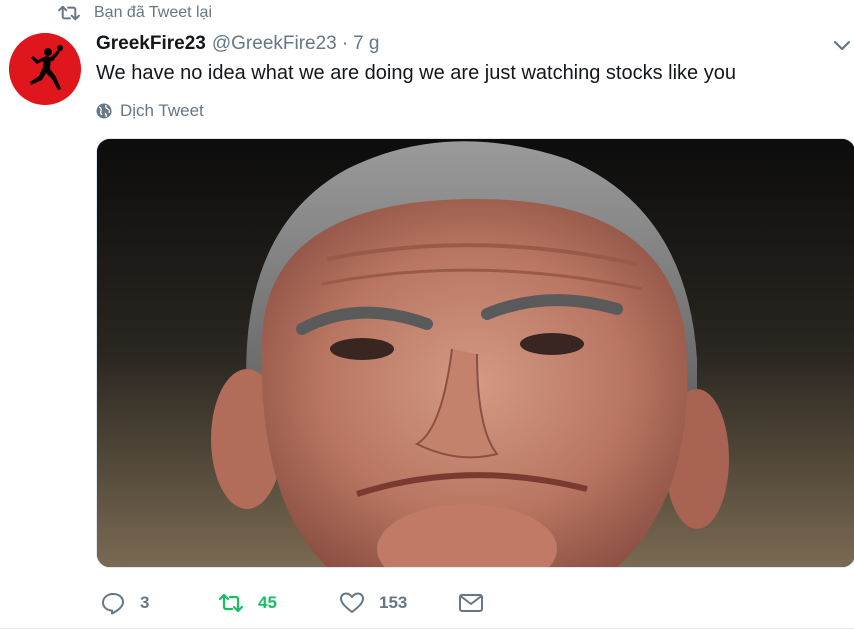 The width and height of the screenshot is (854, 631). I want to click on translate-tweet-link: Dịch Tweet, so click(150, 111).